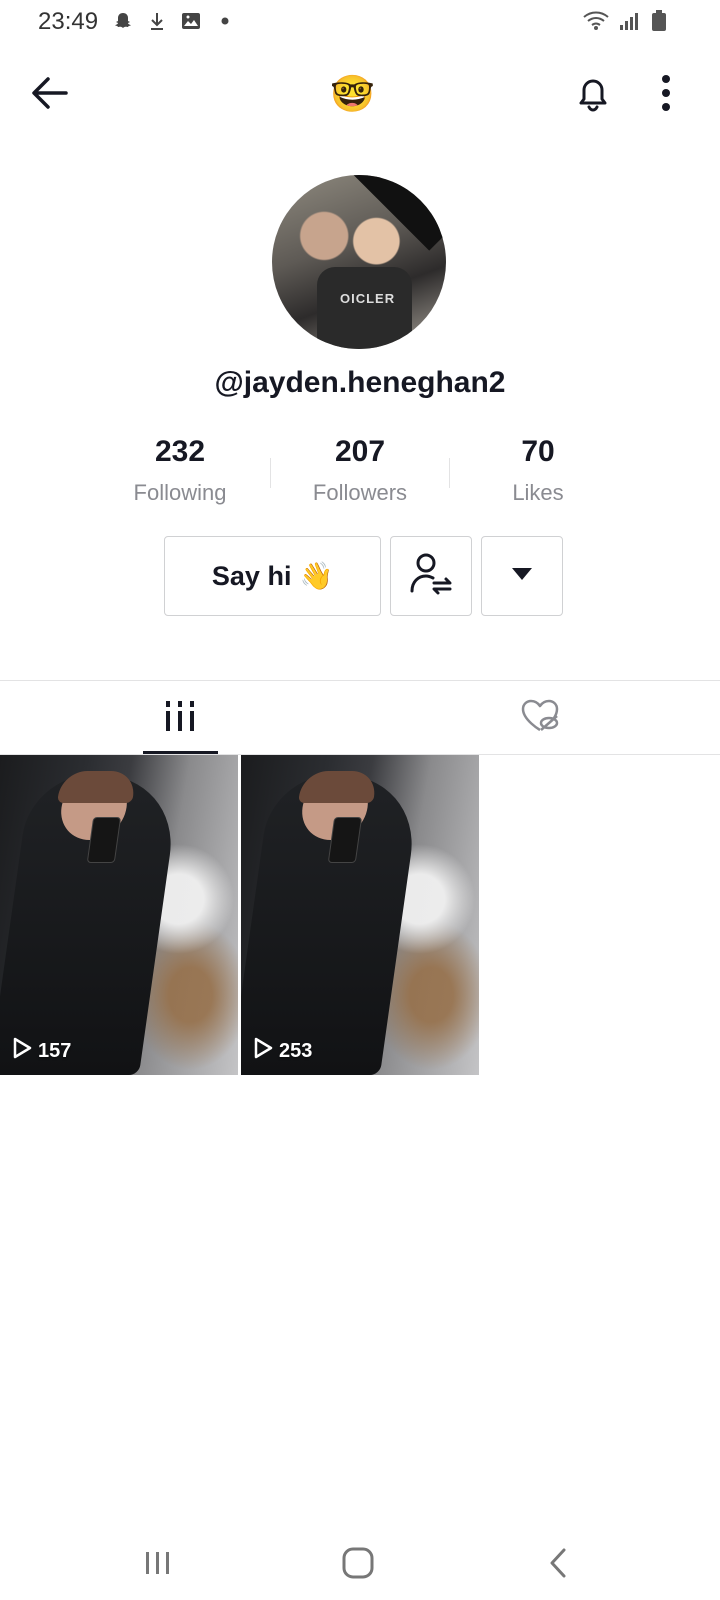 The width and height of the screenshot is (720, 1600). I want to click on chevron-left-icon, so click(558, 1565).